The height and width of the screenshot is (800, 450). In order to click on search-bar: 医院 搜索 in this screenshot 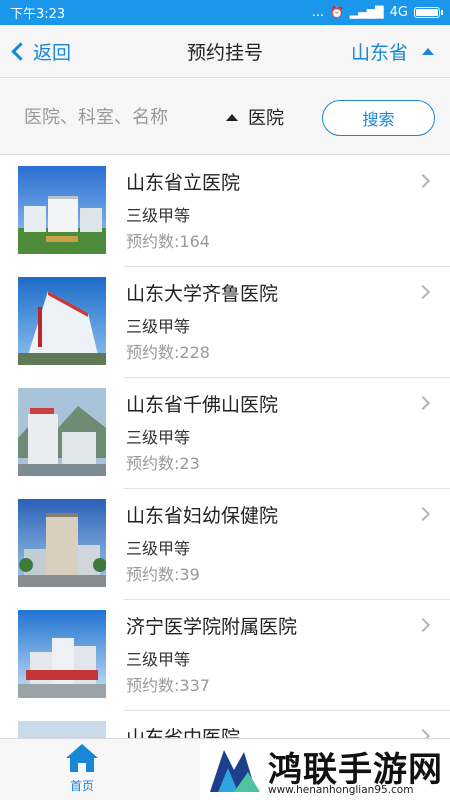, I will do `click(225, 117)`.